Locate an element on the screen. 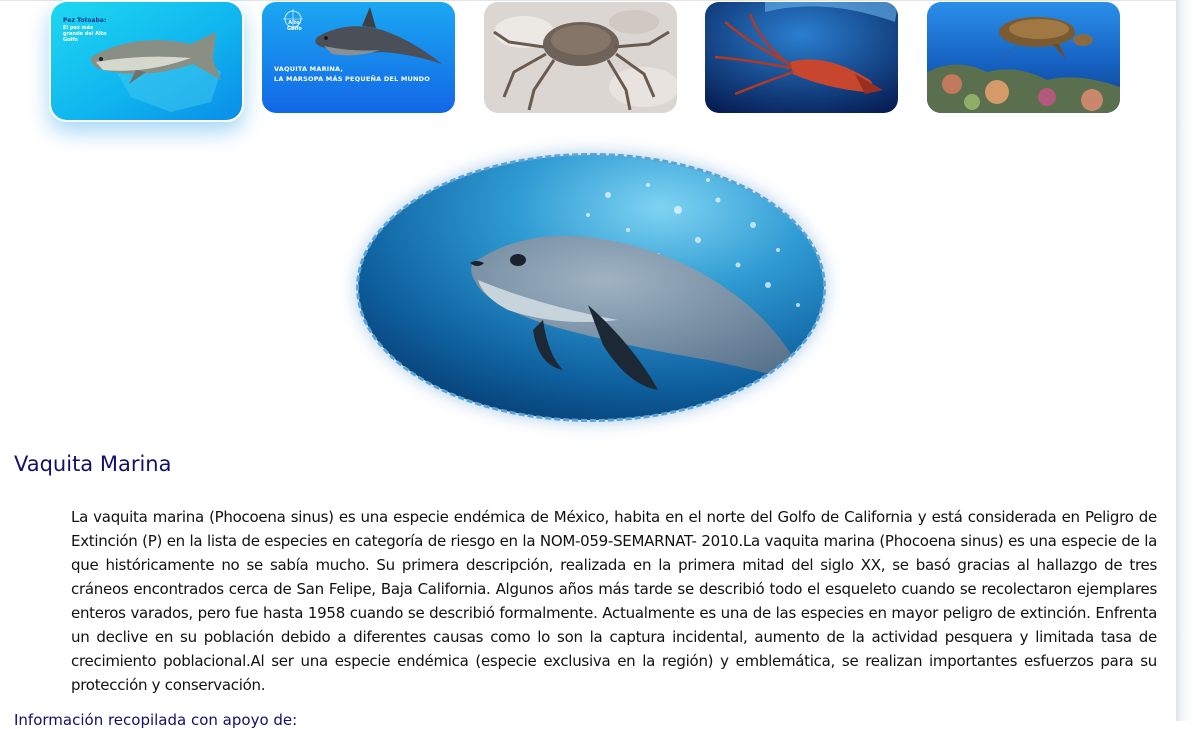 This screenshot has height=729, width=1193. page-title: Vaquita Marina is located at coordinates (93, 464).